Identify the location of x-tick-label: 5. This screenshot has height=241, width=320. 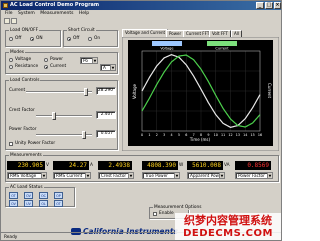
(179, 135).